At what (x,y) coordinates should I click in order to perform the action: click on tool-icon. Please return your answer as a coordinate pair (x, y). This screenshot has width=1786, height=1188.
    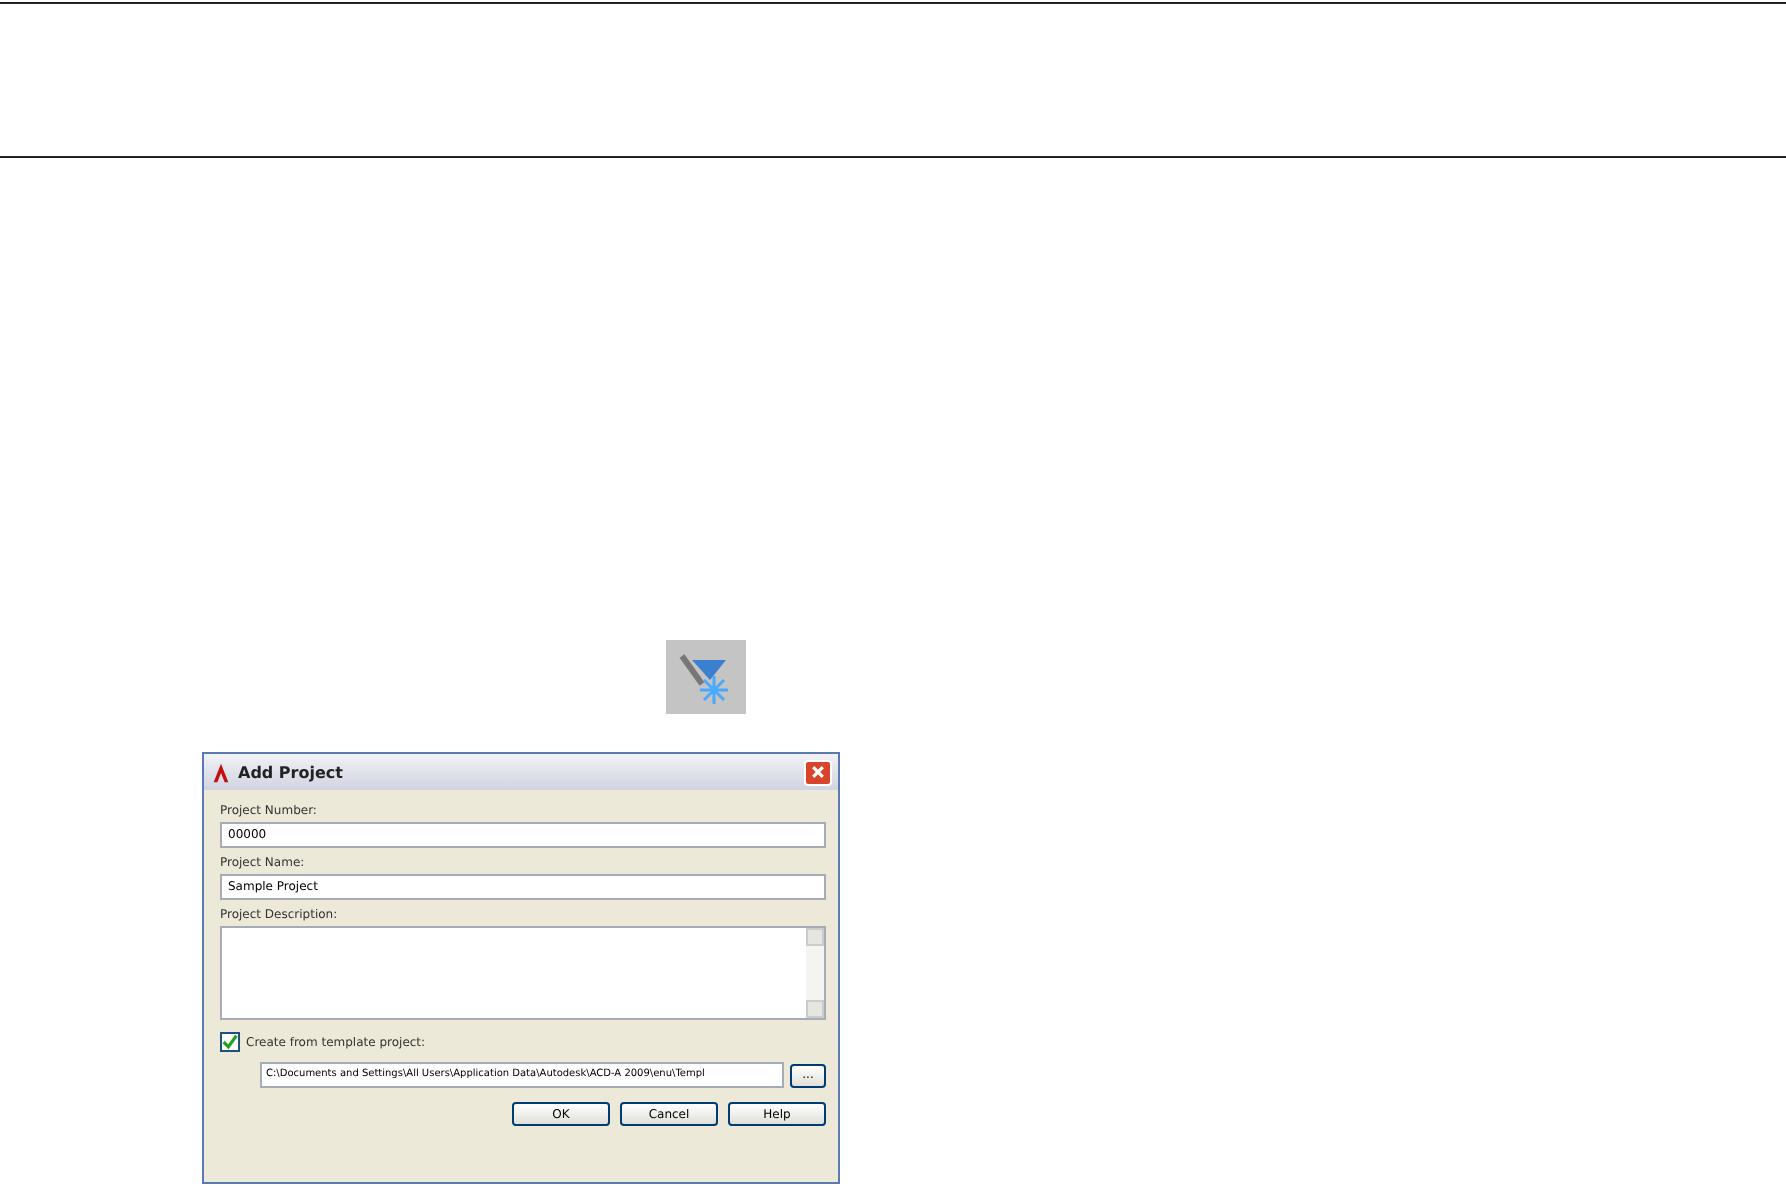
    Looking at the image, I should click on (706, 677).